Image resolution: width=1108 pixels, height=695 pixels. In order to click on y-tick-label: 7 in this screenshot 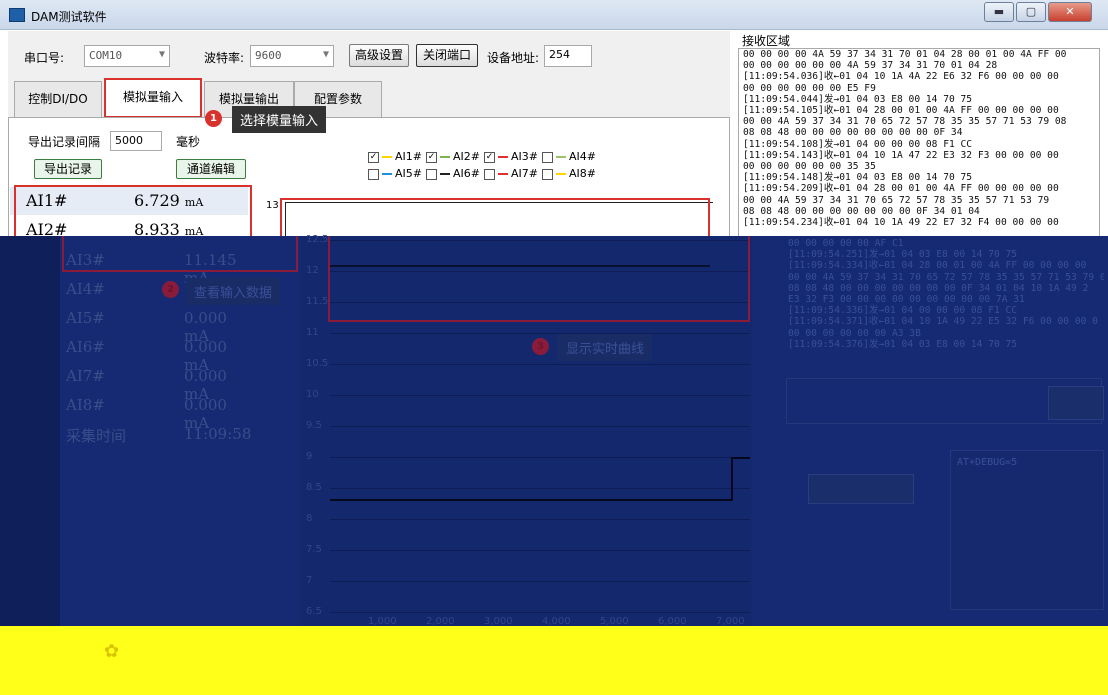, I will do `click(309, 580)`.